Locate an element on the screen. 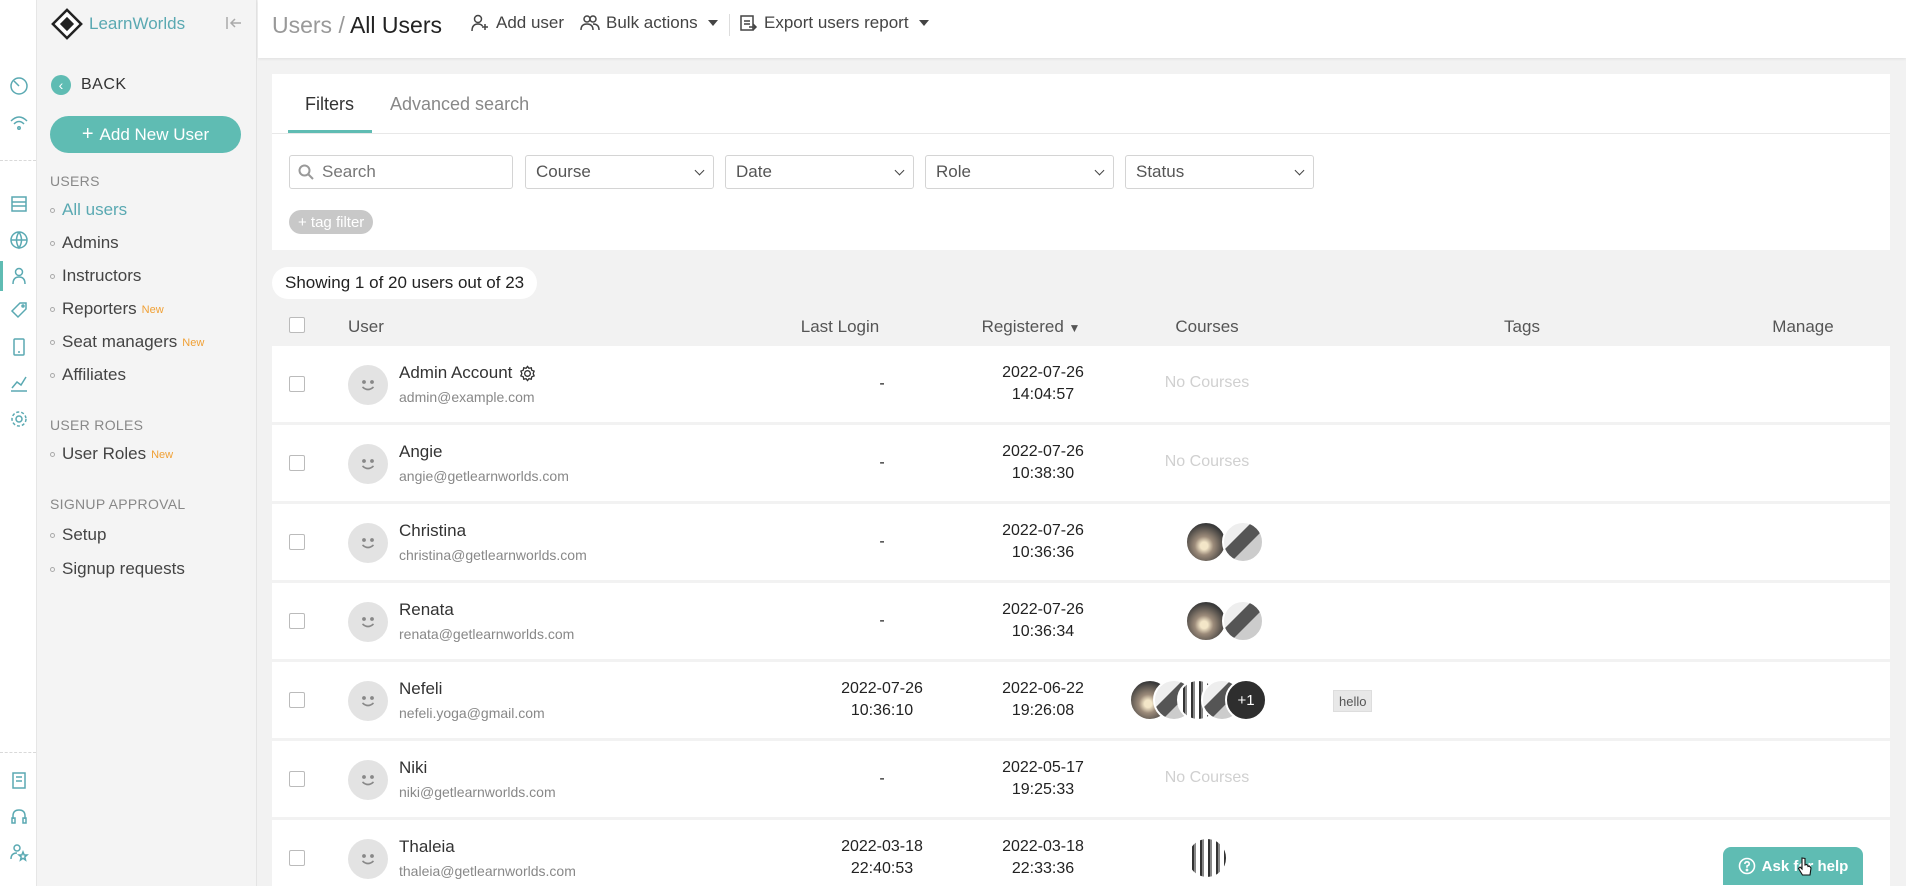  breadcrumb: Users / All Users is located at coordinates (357, 25).